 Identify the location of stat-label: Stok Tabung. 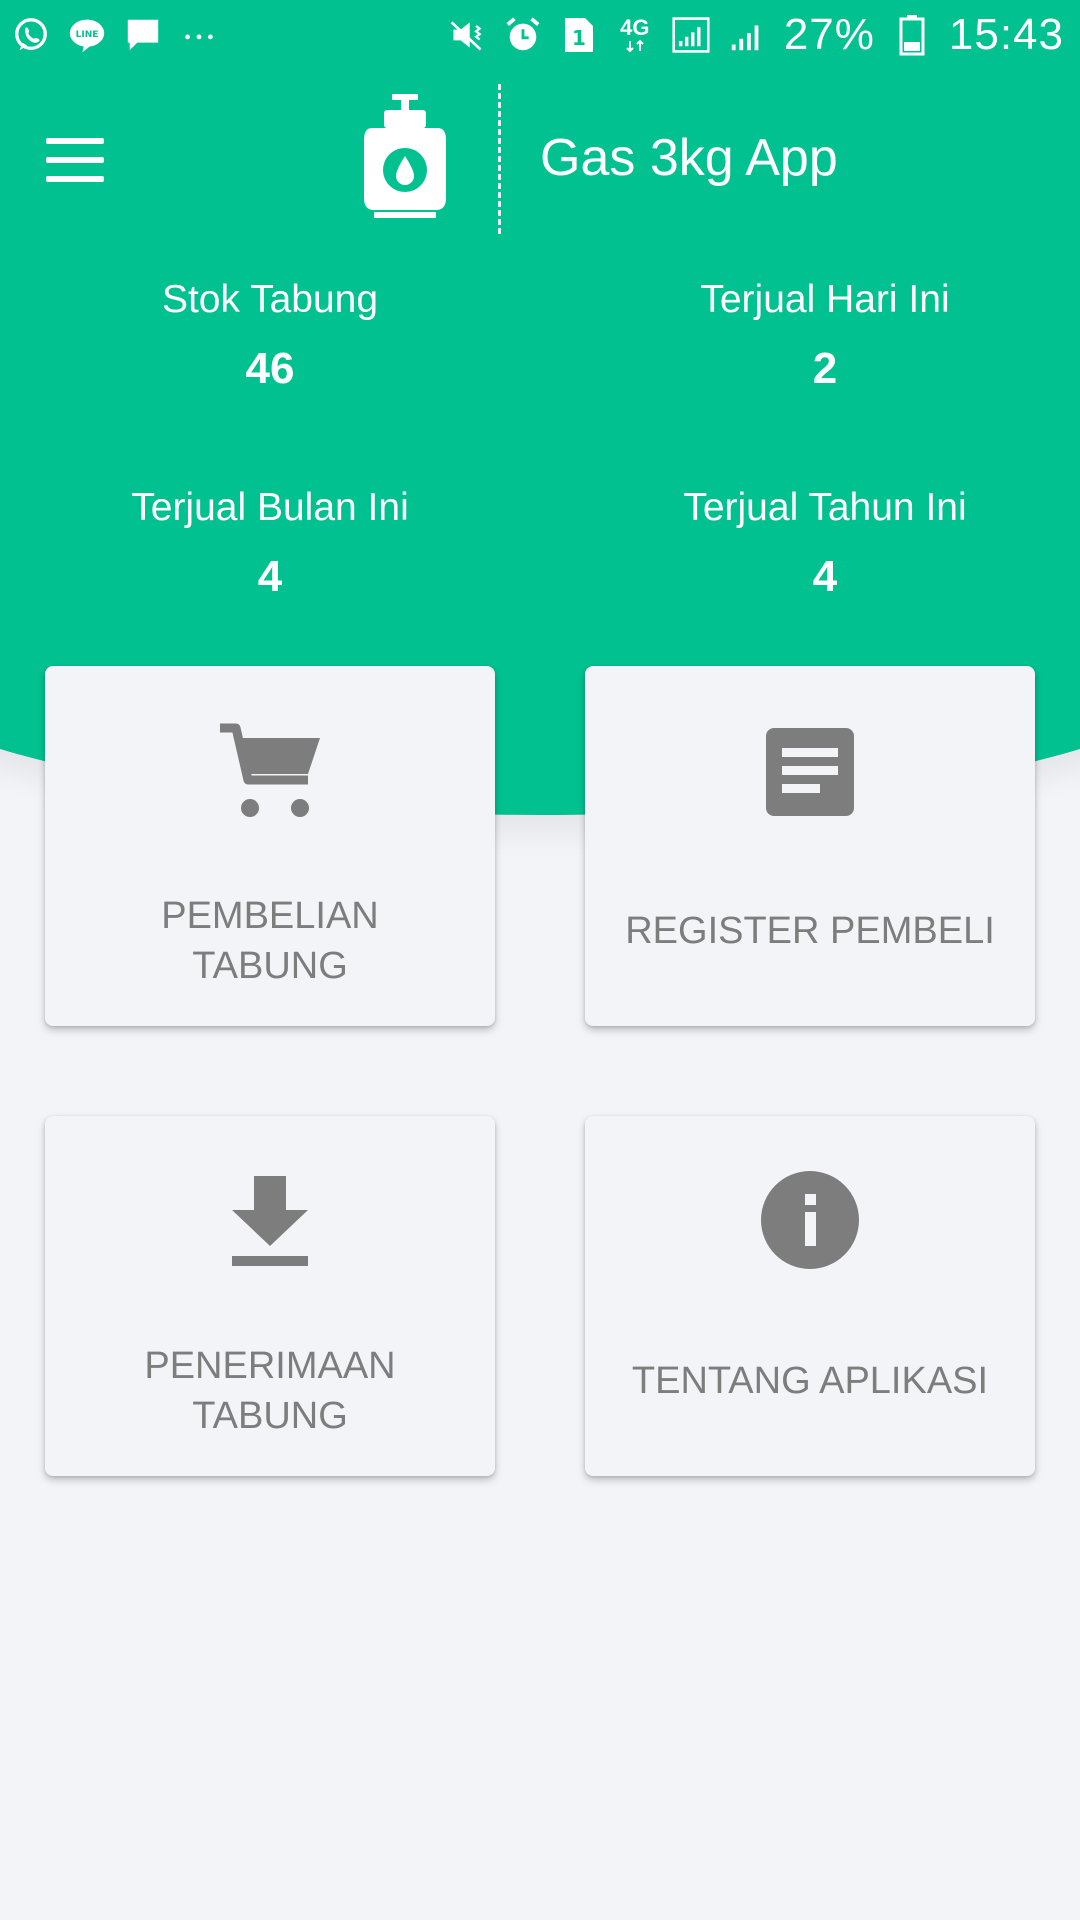
(270, 299).